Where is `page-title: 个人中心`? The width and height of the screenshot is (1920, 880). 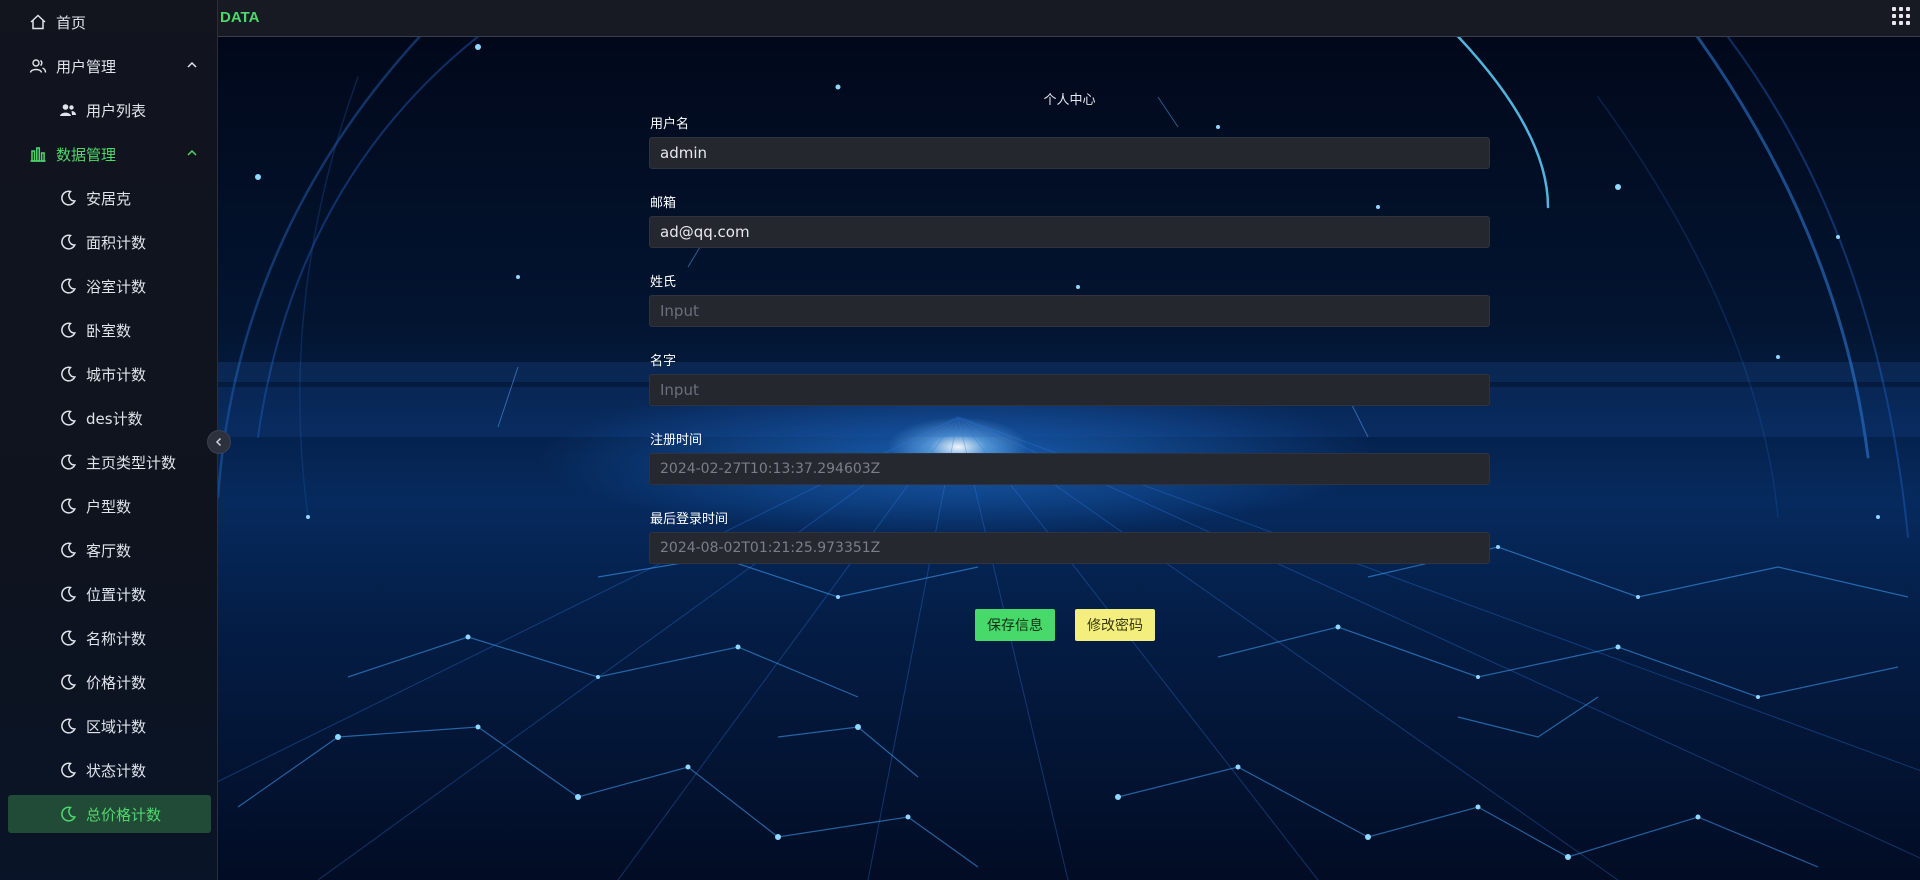 page-title: 个人中心 is located at coordinates (1069, 100).